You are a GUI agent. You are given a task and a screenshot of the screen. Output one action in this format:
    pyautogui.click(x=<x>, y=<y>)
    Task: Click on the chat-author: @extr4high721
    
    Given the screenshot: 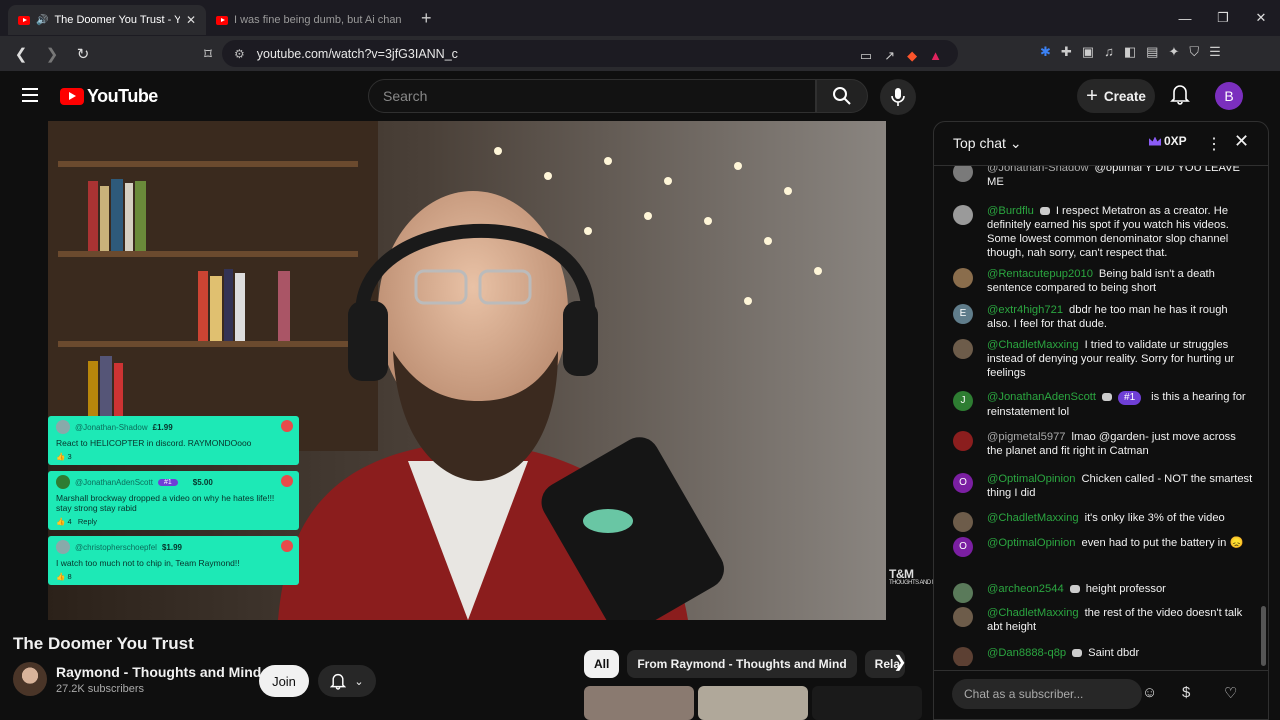 What is the action you would take?
    pyautogui.click(x=1025, y=310)
    